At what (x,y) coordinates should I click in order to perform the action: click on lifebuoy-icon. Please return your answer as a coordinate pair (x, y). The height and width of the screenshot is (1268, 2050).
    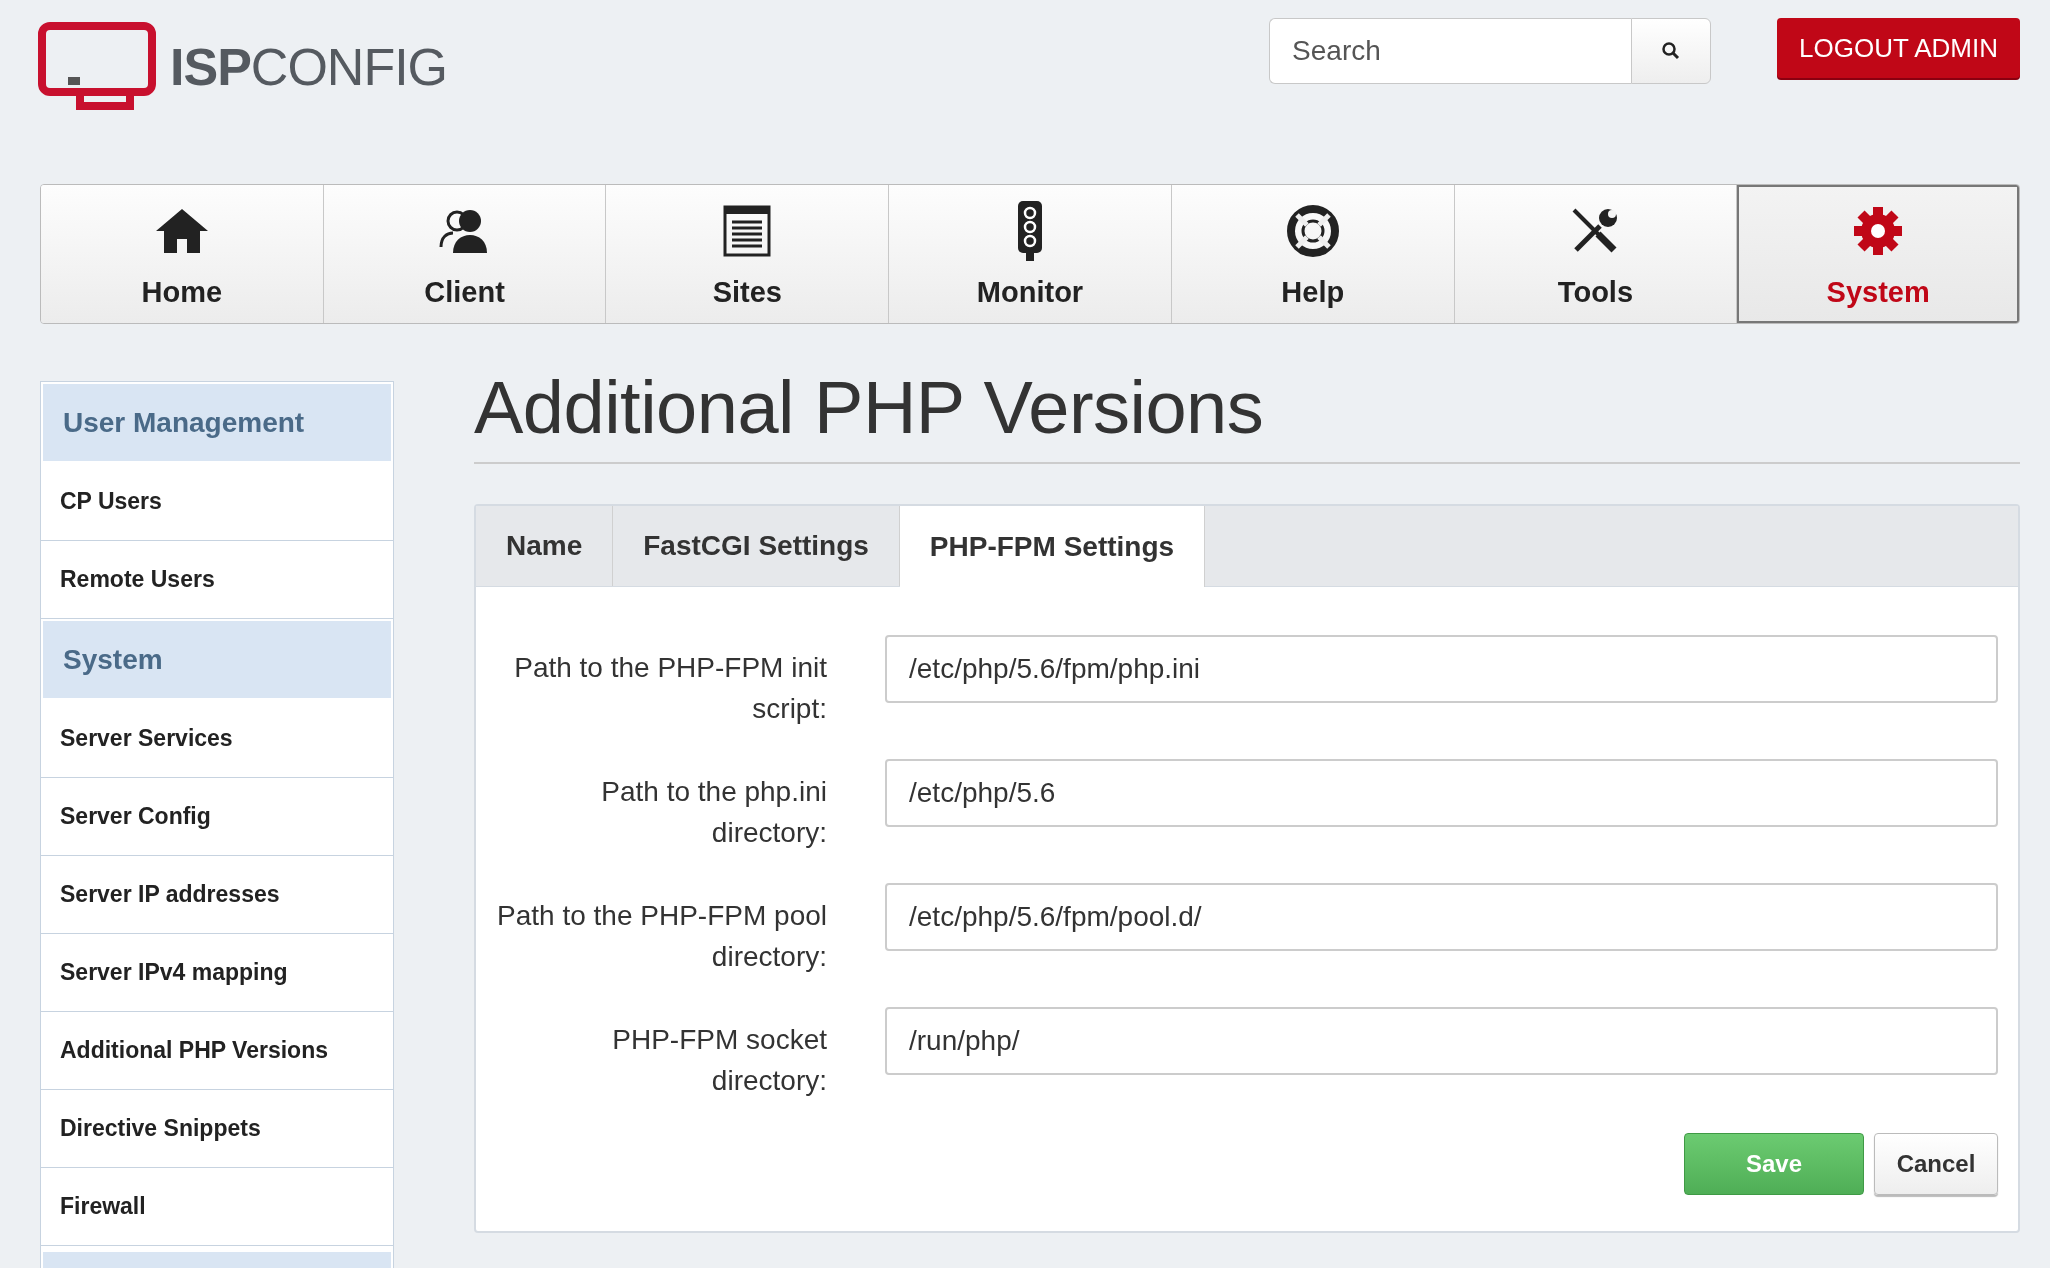
    Looking at the image, I should click on (1312, 231).